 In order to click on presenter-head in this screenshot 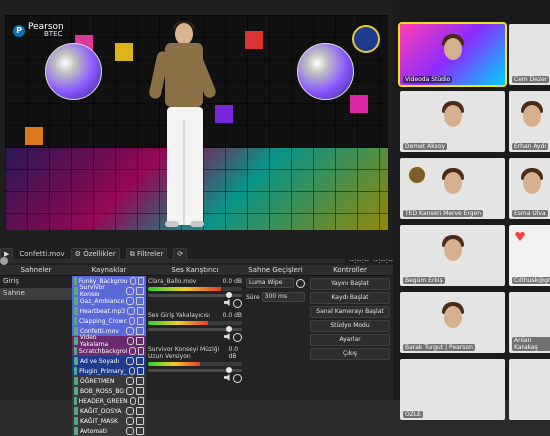, I will do `click(184, 34)`.